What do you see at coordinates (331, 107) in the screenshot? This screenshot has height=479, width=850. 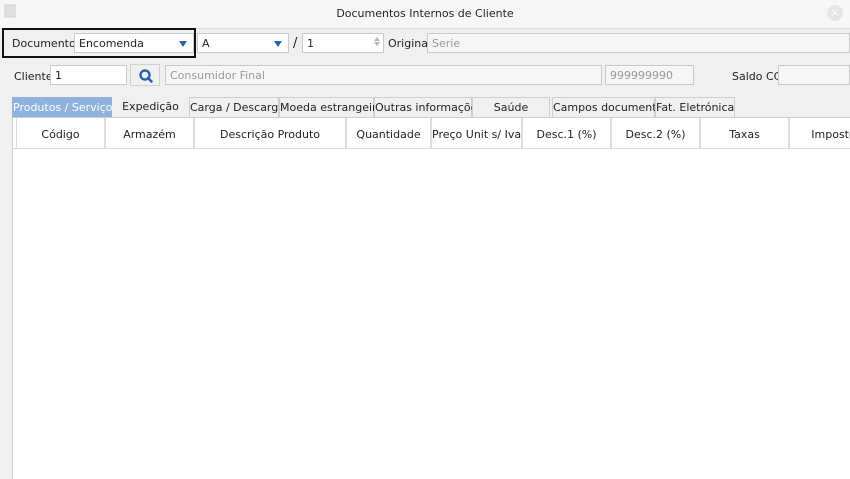 I see `tab-moeda-estrangeira: Moeda estrangeira` at bounding box center [331, 107].